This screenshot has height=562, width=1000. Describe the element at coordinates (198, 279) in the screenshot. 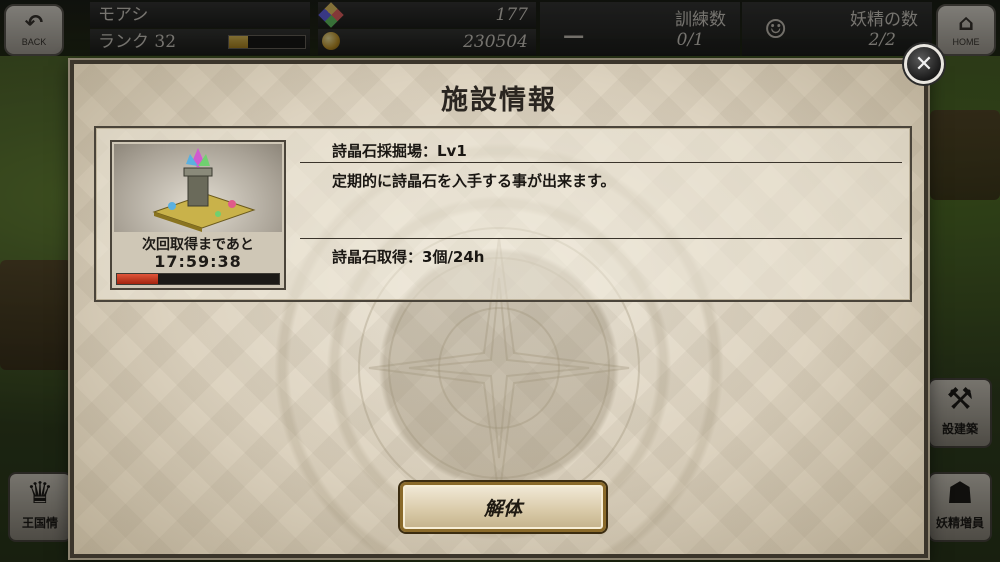

I see `collect-progress-bar` at that location.